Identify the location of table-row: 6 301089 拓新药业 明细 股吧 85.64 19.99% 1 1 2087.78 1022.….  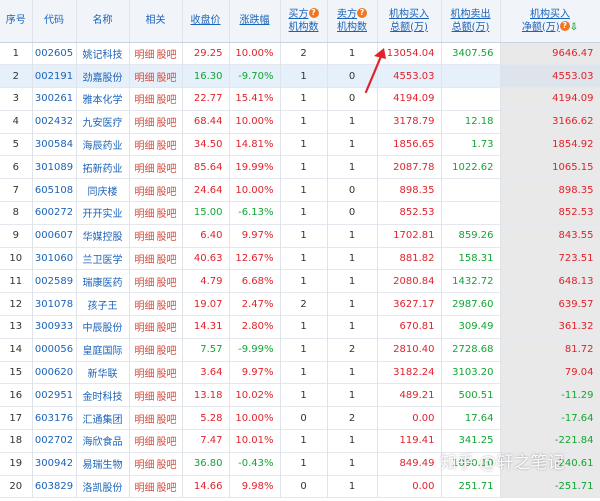
(300, 167).